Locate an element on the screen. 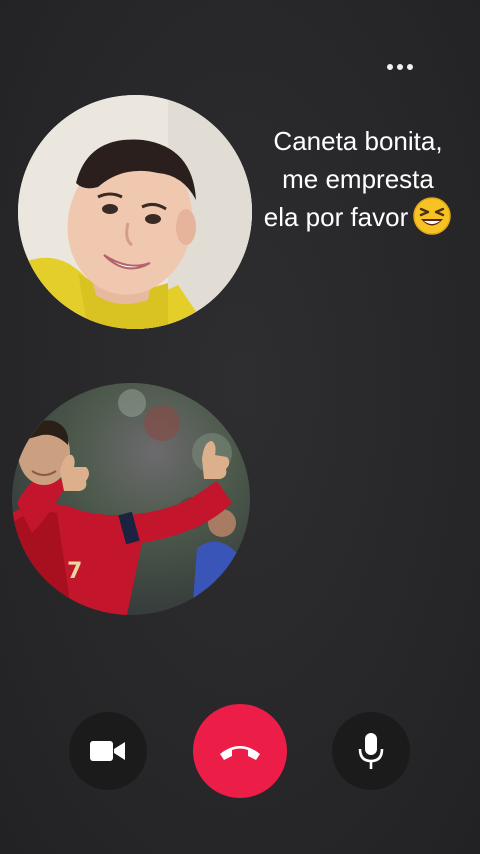  callee-photo: 7 is located at coordinates (131, 499).